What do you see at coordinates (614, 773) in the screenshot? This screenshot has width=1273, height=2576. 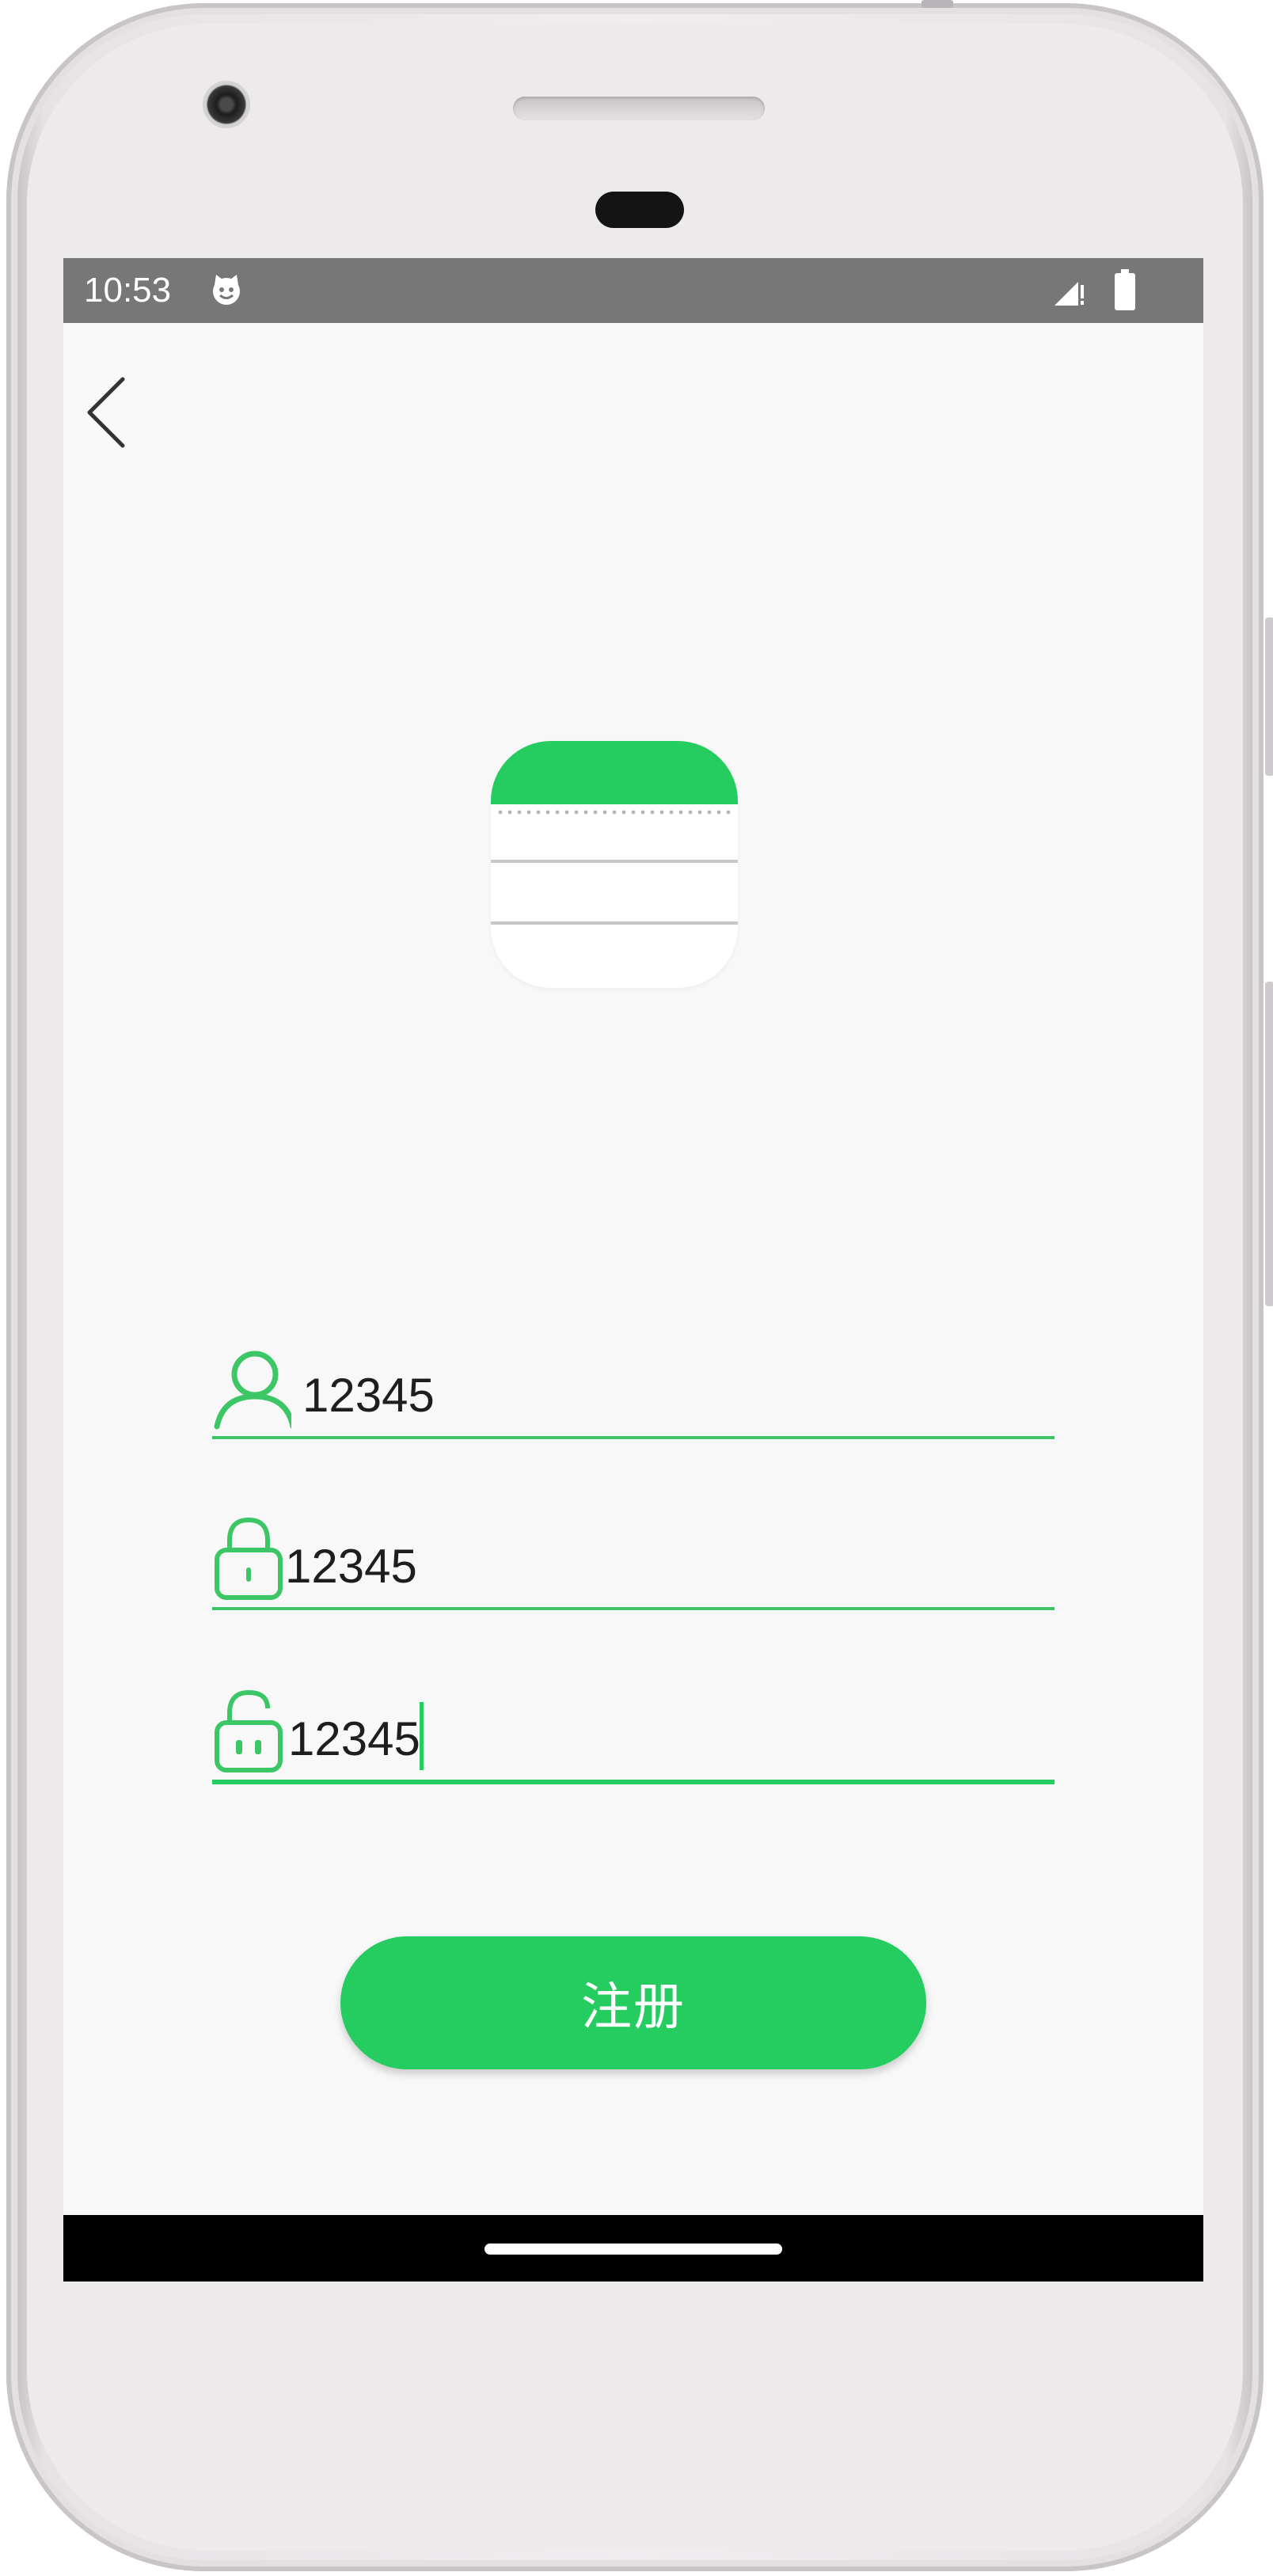 I see `logo-header-band` at bounding box center [614, 773].